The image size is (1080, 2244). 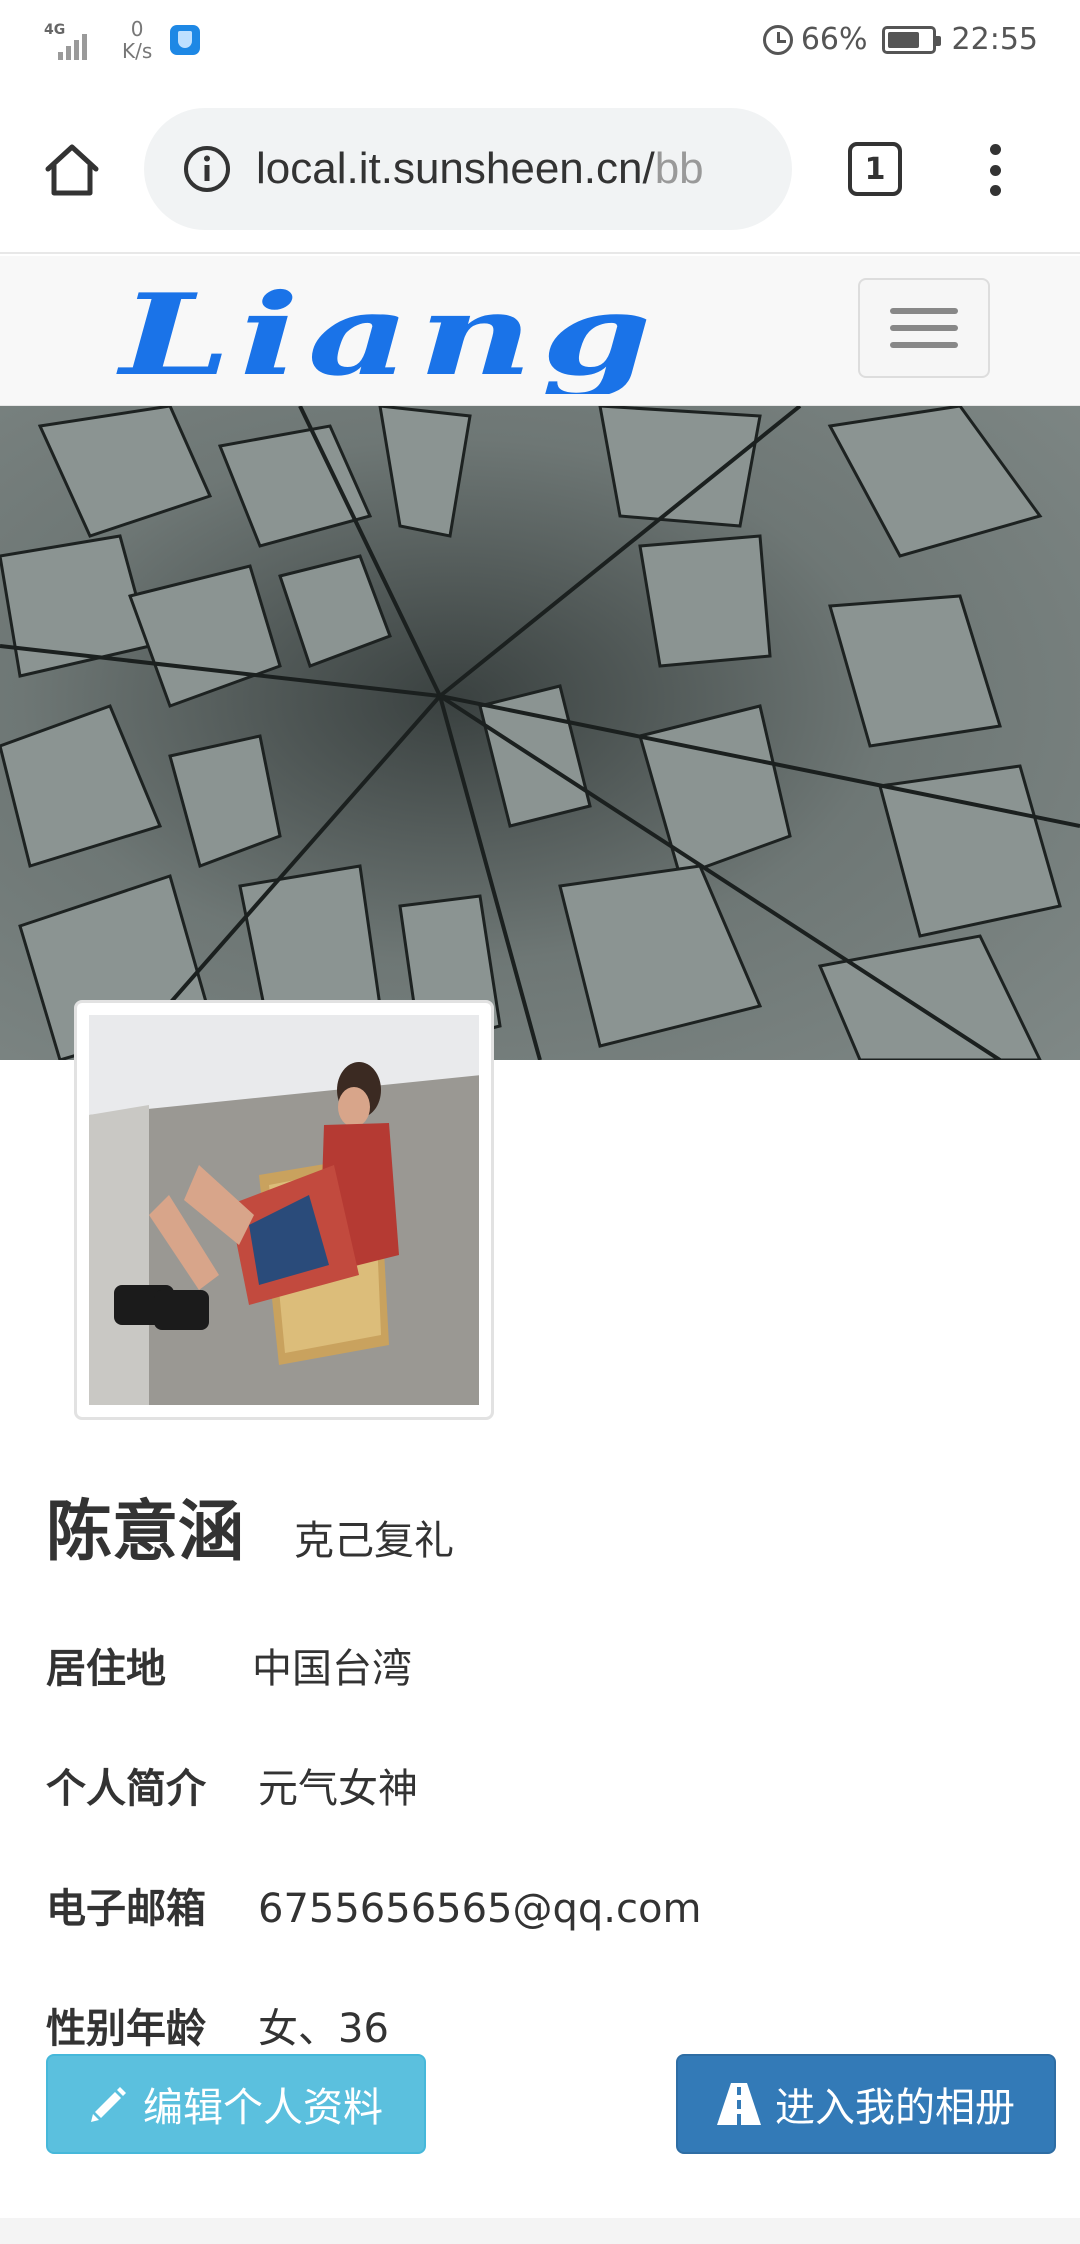 What do you see at coordinates (217, 2025) in the screenshot?
I see `info-row-gender-age: 性别年龄 女、36` at bounding box center [217, 2025].